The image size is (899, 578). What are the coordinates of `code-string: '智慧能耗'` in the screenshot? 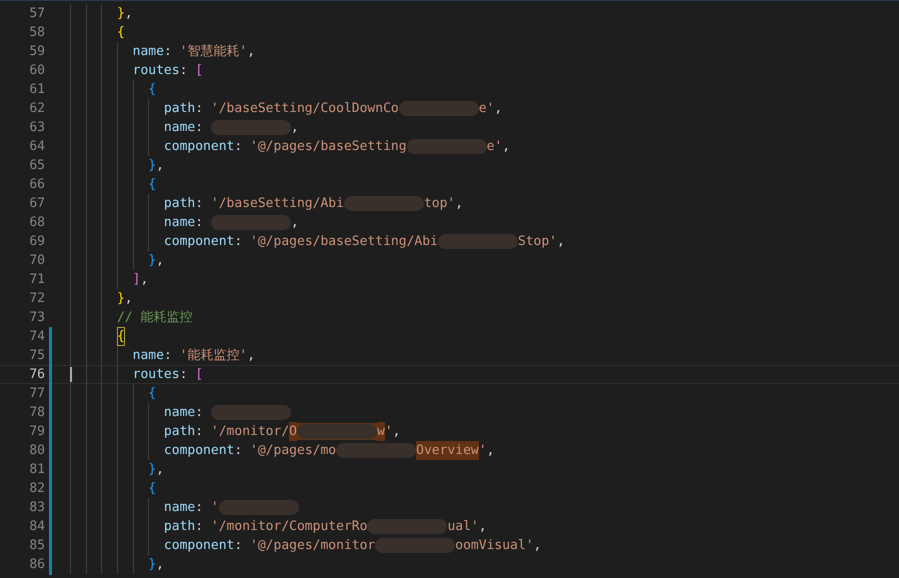 It's located at (214, 52).